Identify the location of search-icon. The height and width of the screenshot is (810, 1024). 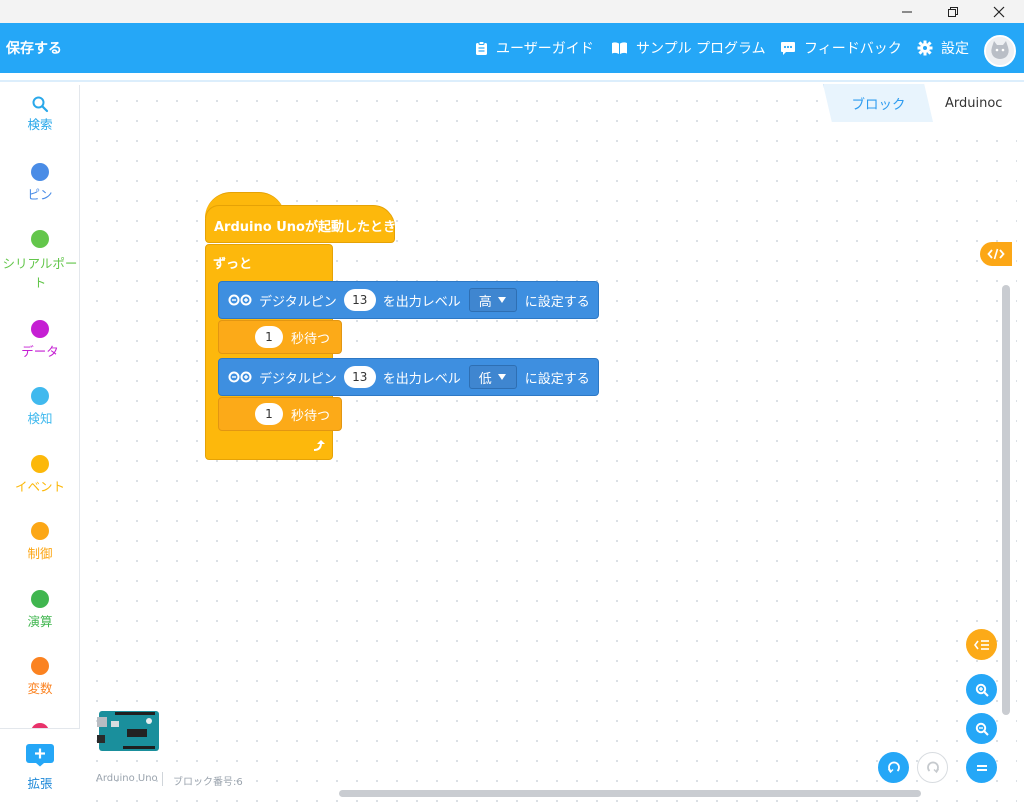
(40, 104).